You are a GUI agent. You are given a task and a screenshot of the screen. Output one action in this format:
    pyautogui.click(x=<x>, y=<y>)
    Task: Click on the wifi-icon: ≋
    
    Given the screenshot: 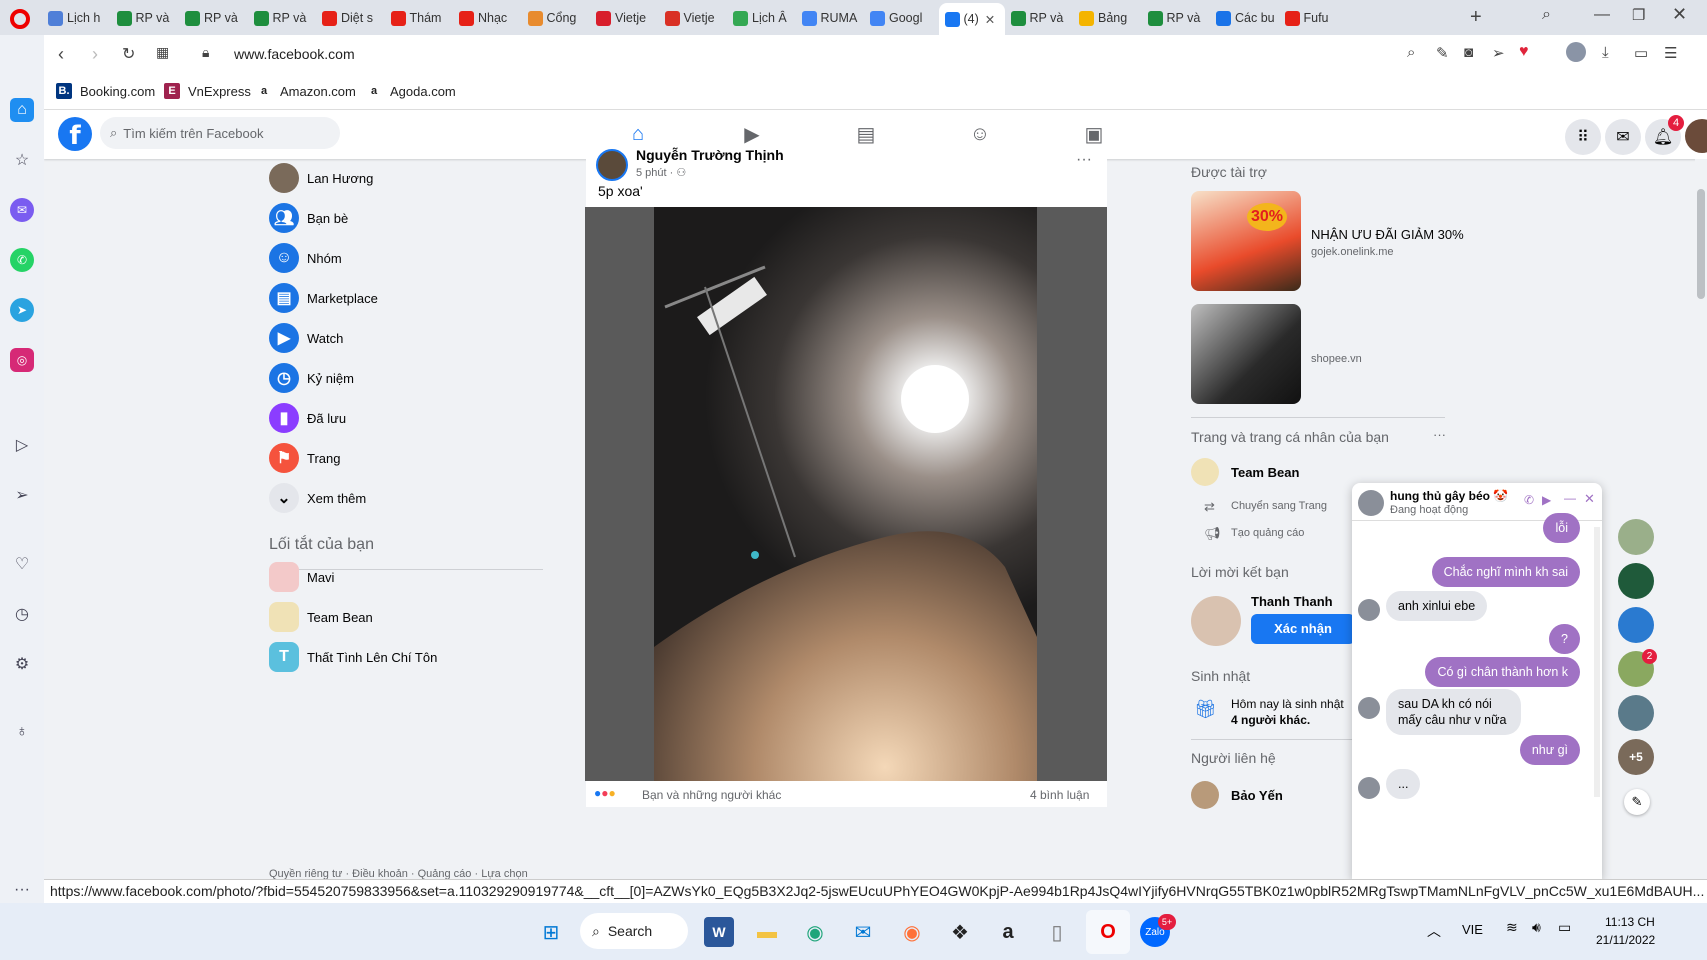 What is the action you would take?
    pyautogui.click(x=1512, y=927)
    